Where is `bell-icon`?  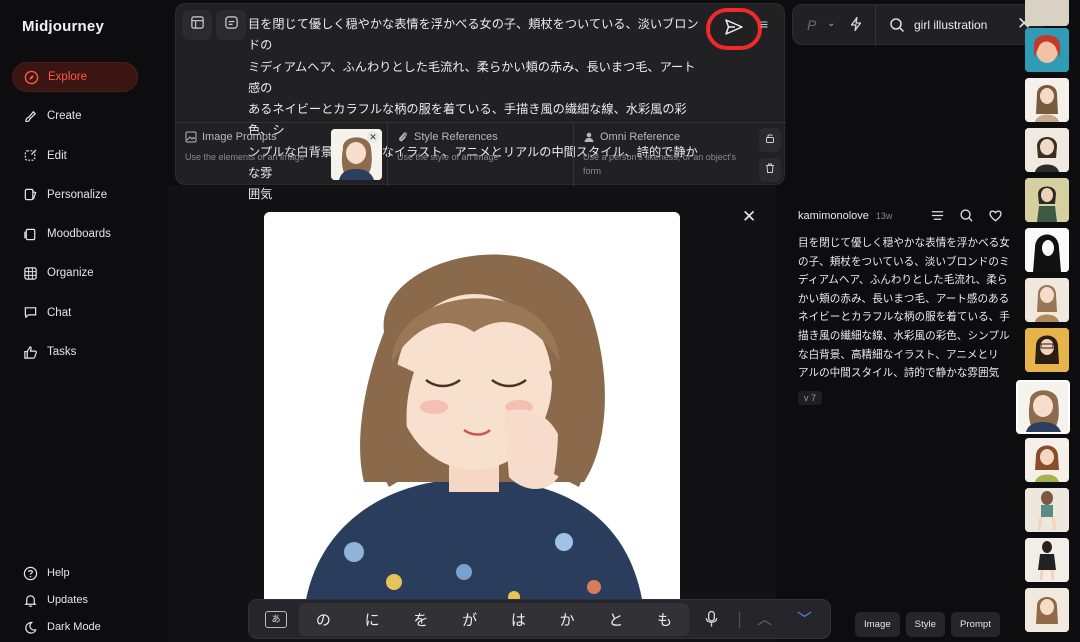
bell-icon is located at coordinates (30, 600).